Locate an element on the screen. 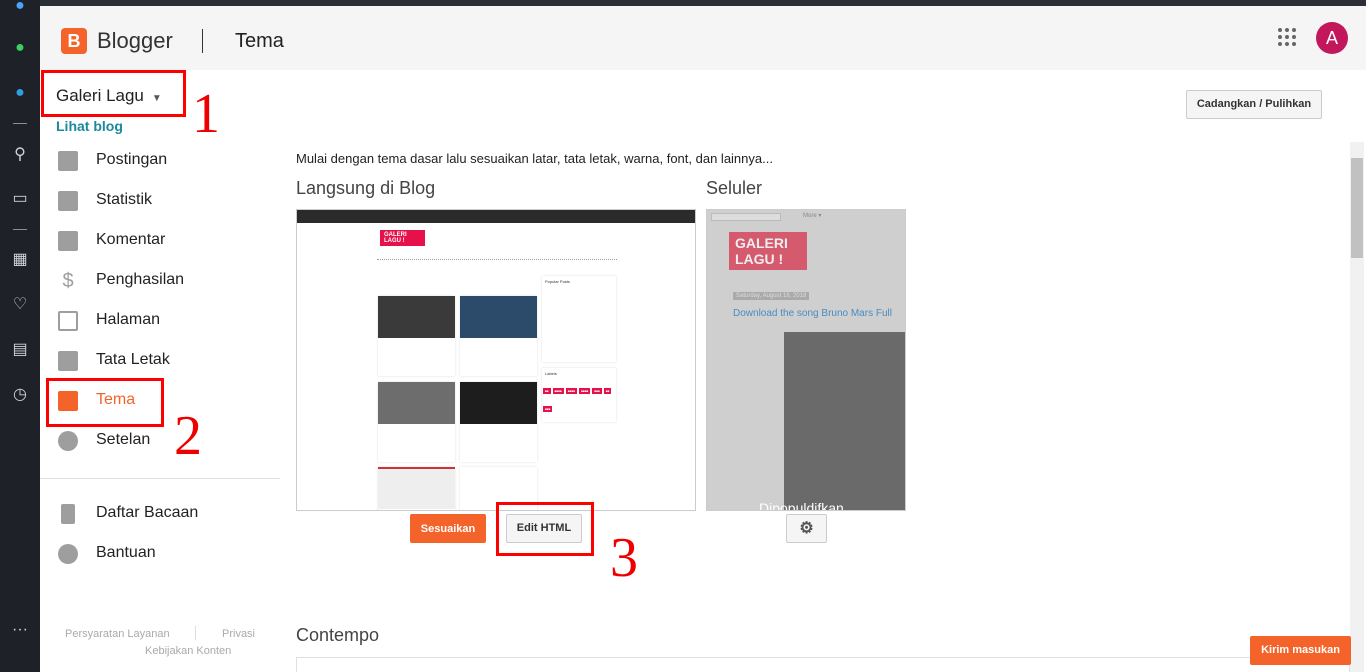 This screenshot has height=672, width=1366. mobile-heading: Seluler is located at coordinates (734, 188).